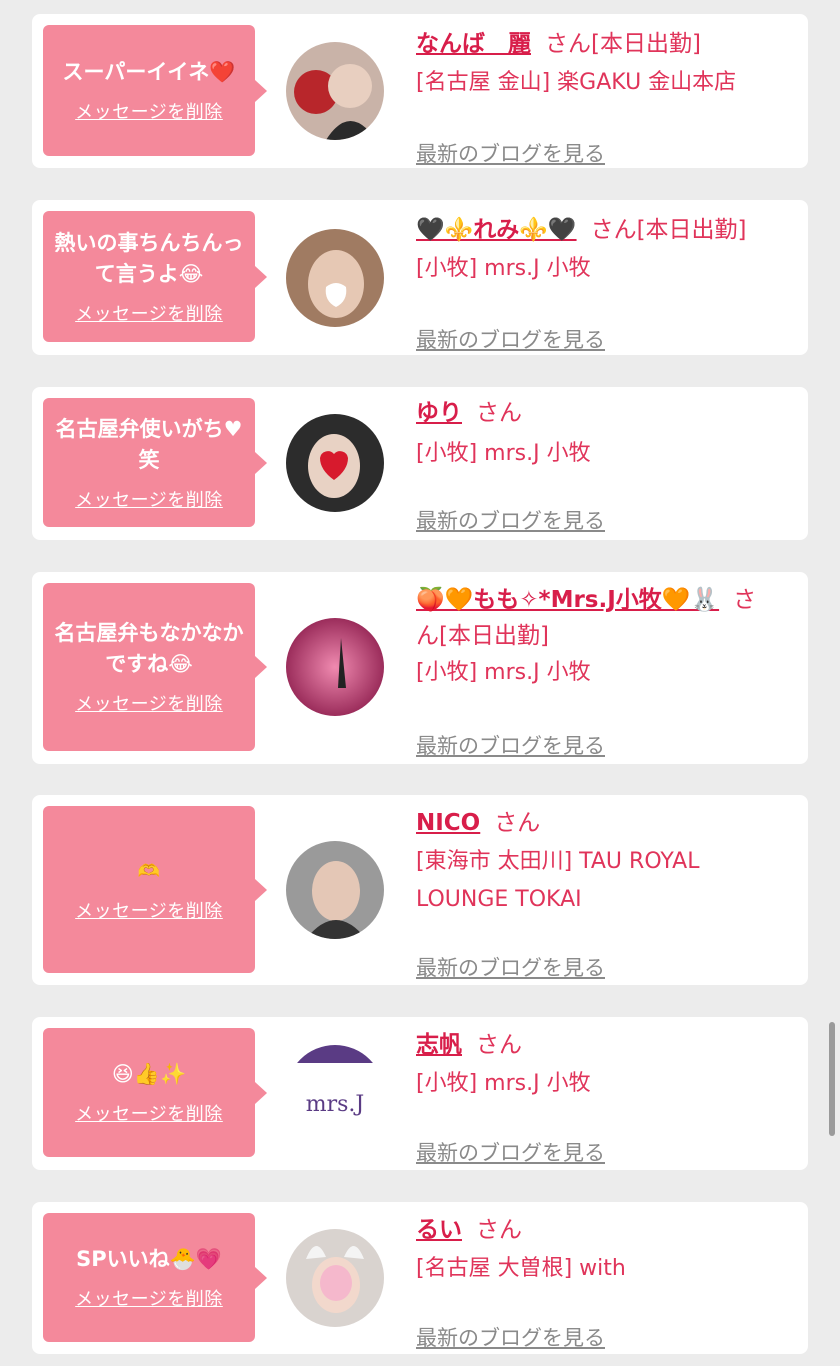 This screenshot has width=840, height=1366. What do you see at coordinates (155, 1277) in the screenshot?
I see `message-bubble: SPいいね🐣💗 メッセージを削除` at bounding box center [155, 1277].